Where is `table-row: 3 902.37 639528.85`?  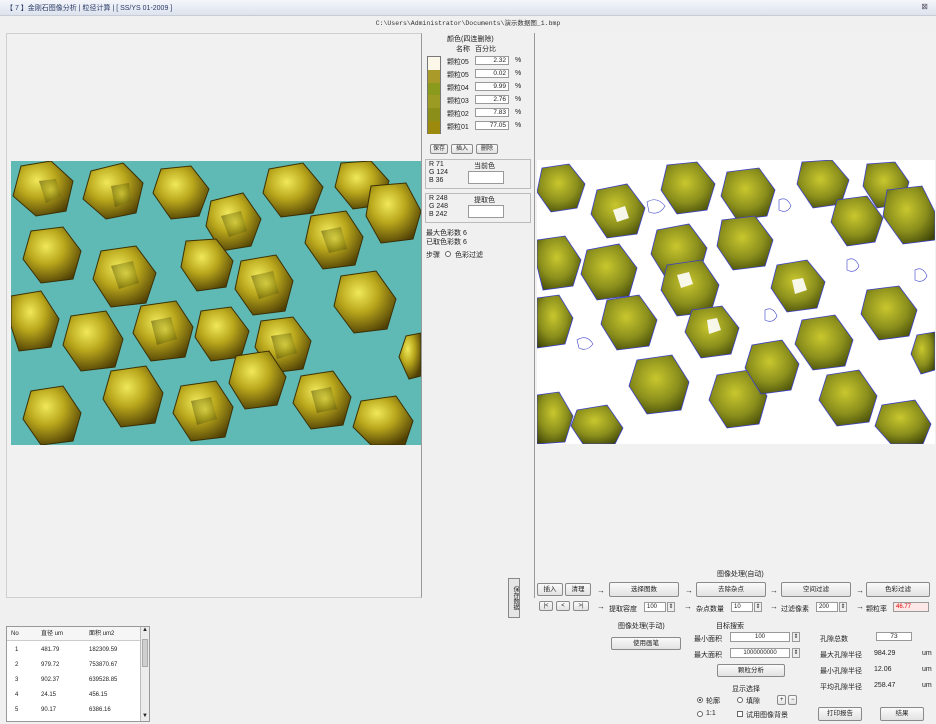 table-row: 3 902.37 639528.85 is located at coordinates (74, 680).